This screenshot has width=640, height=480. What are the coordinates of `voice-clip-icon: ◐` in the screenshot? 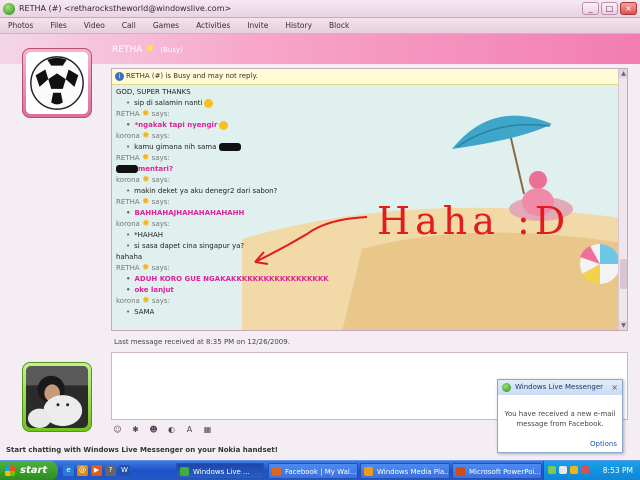 It's located at (171, 429).